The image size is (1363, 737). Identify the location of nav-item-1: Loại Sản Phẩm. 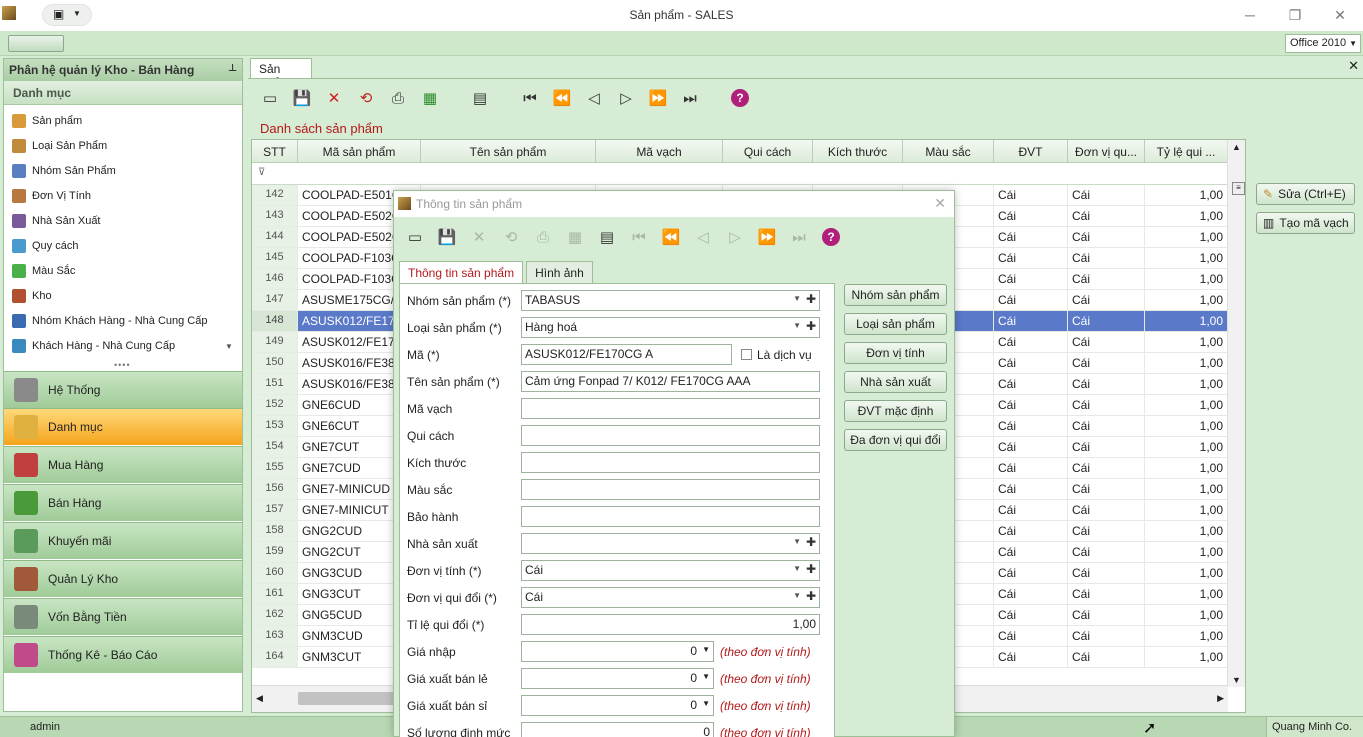
(123, 145).